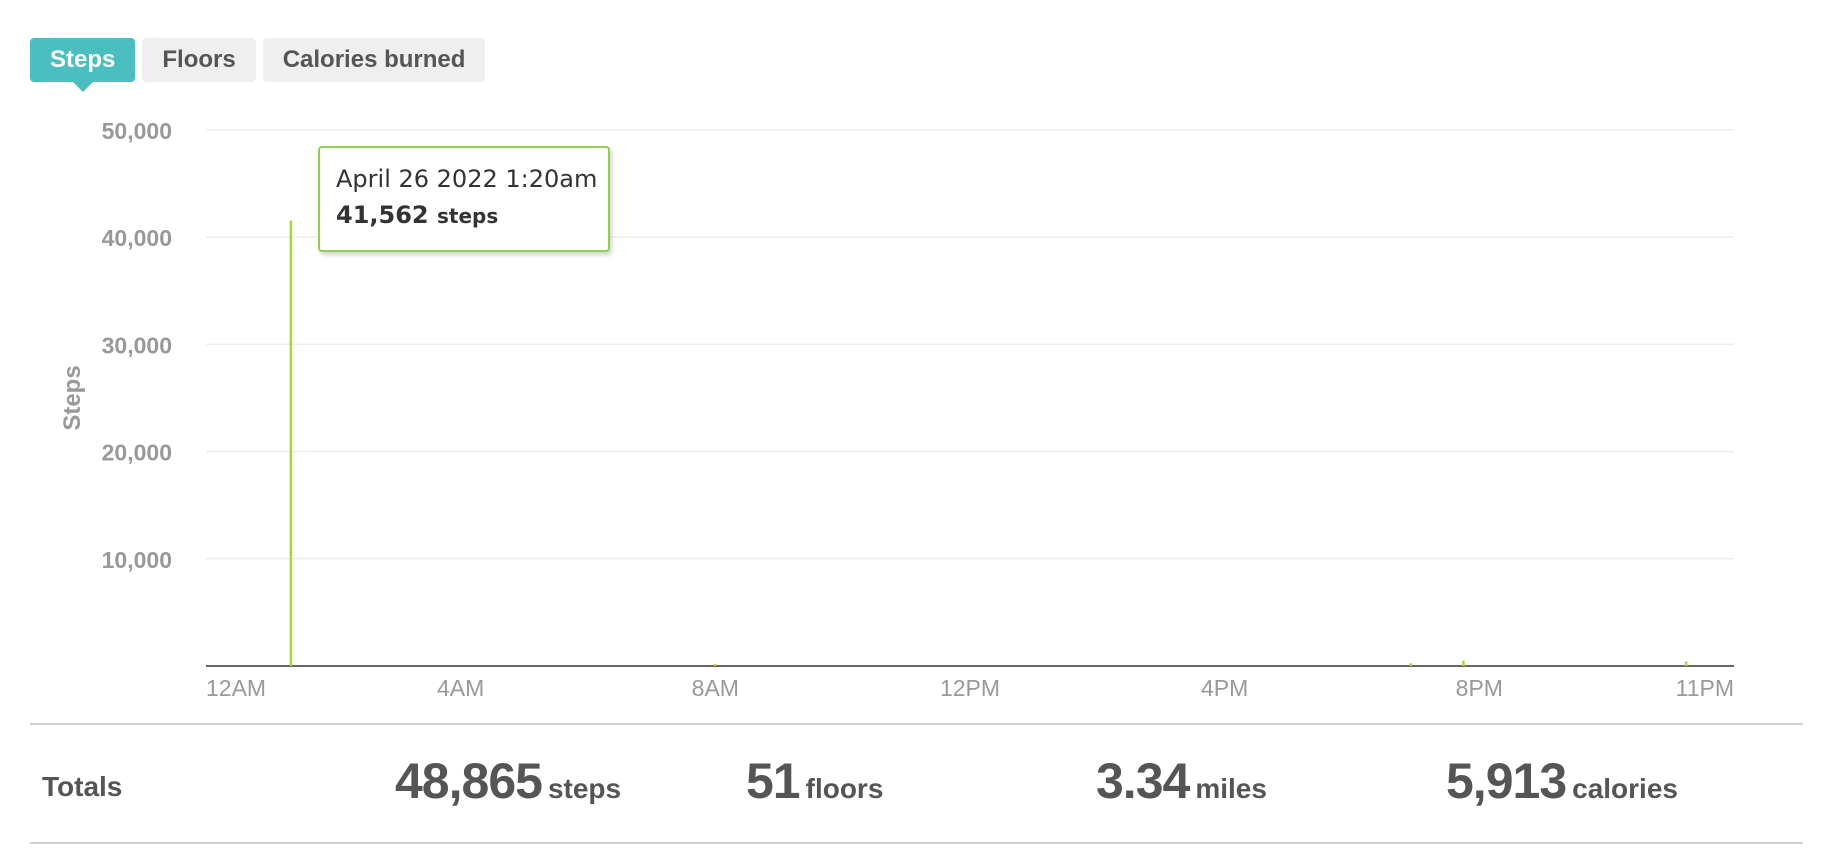  I want to click on x-tick-label: 11PM, so click(1705, 688).